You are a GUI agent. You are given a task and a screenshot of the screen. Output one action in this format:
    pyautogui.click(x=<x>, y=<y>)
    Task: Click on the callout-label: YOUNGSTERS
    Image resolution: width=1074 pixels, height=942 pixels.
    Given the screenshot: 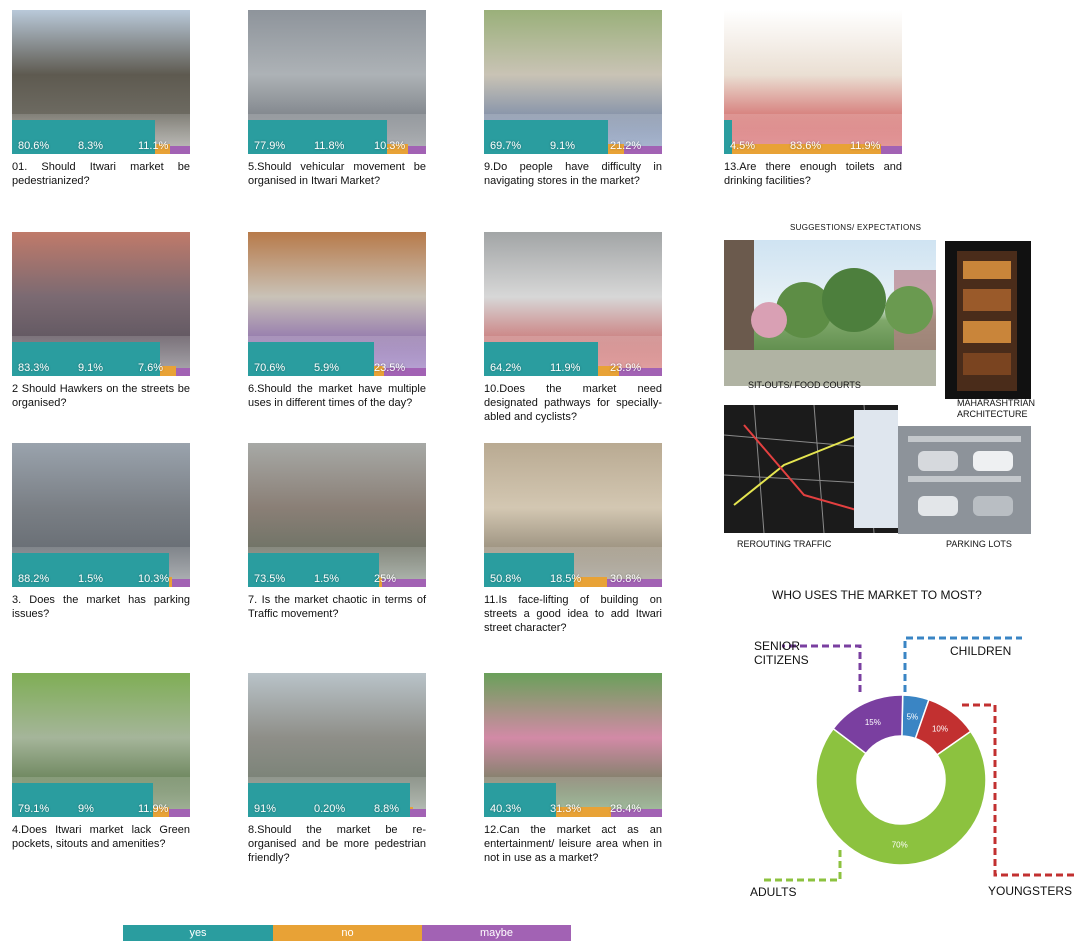 What is the action you would take?
    pyautogui.click(x=1030, y=891)
    